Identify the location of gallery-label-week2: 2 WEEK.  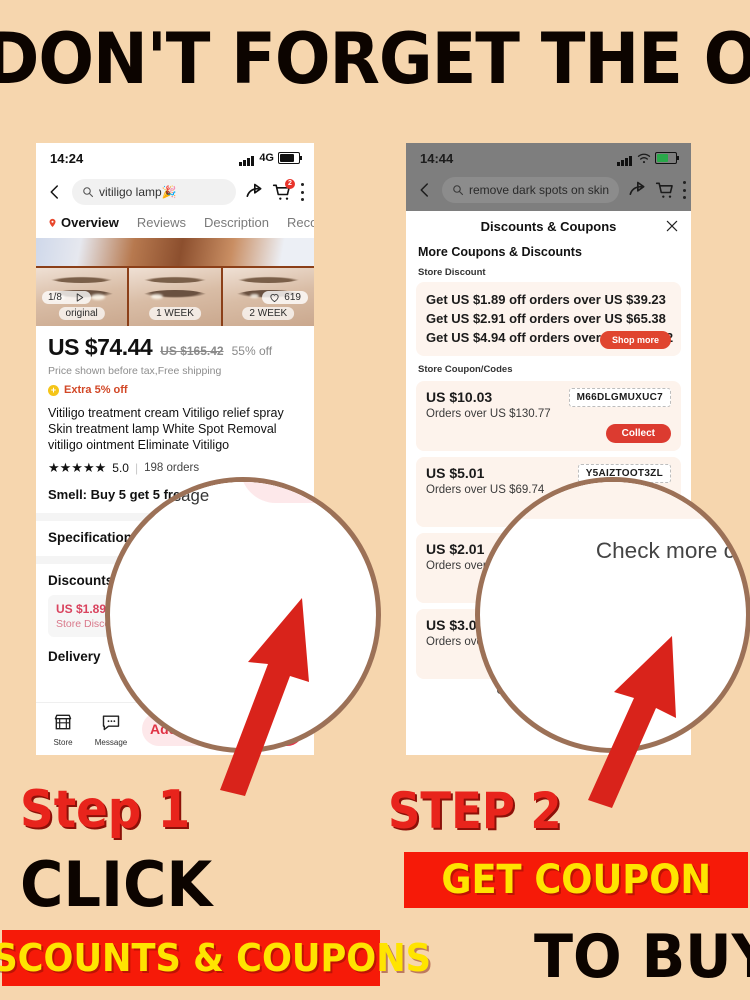
(268, 313).